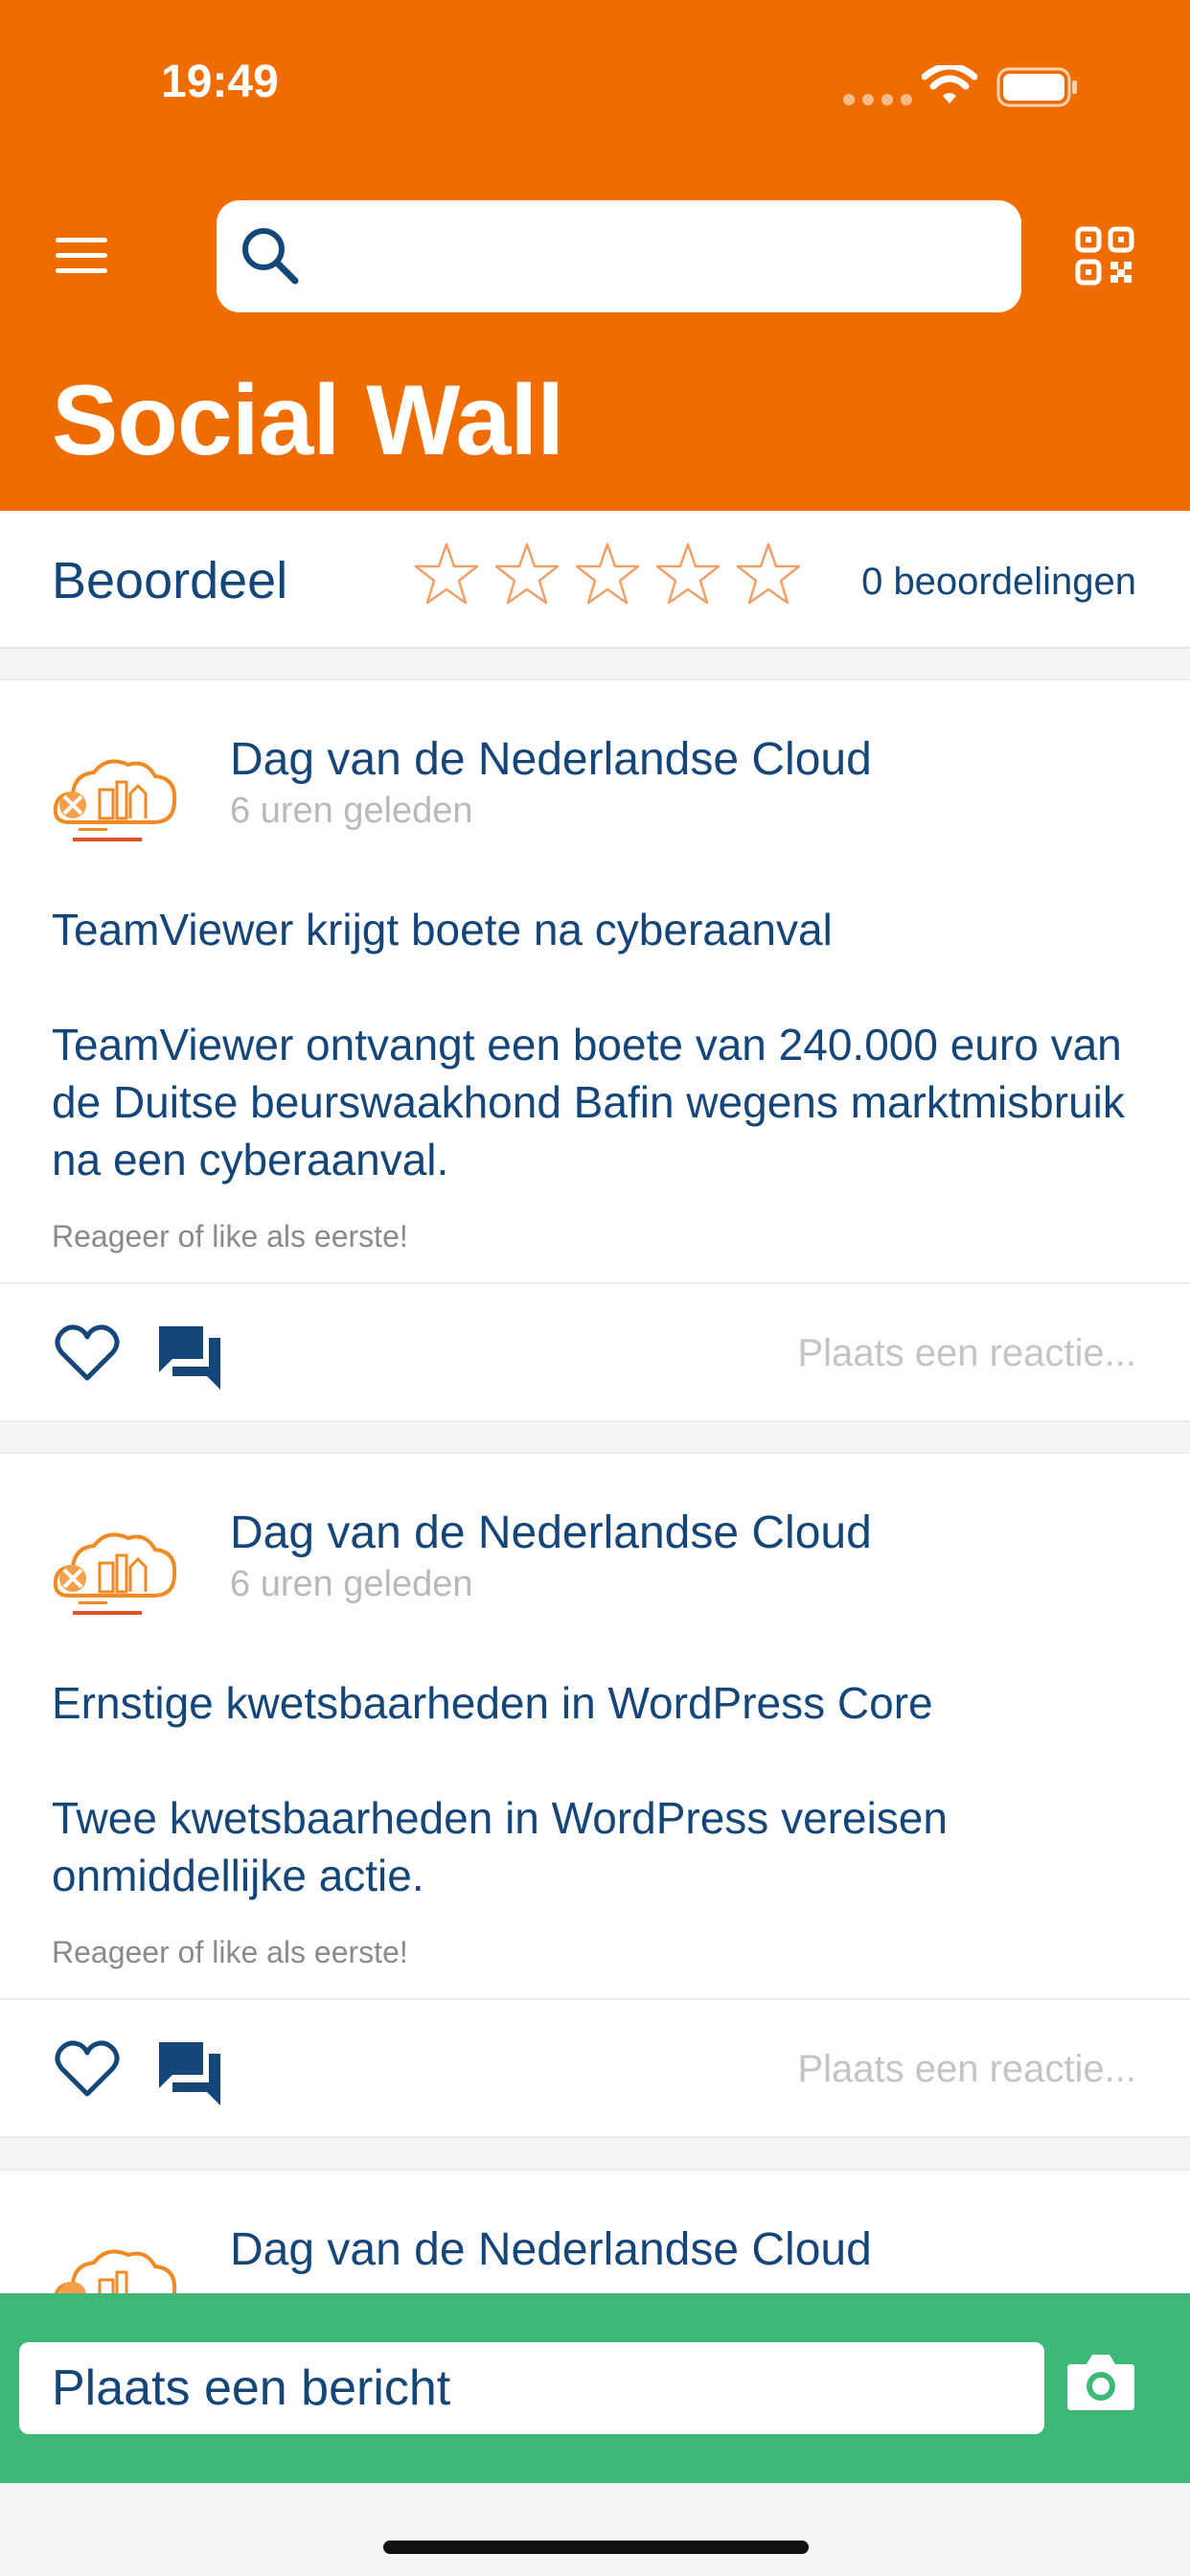 This screenshot has height=2576, width=1190. I want to click on rating-label: Beoordeel, so click(170, 581).